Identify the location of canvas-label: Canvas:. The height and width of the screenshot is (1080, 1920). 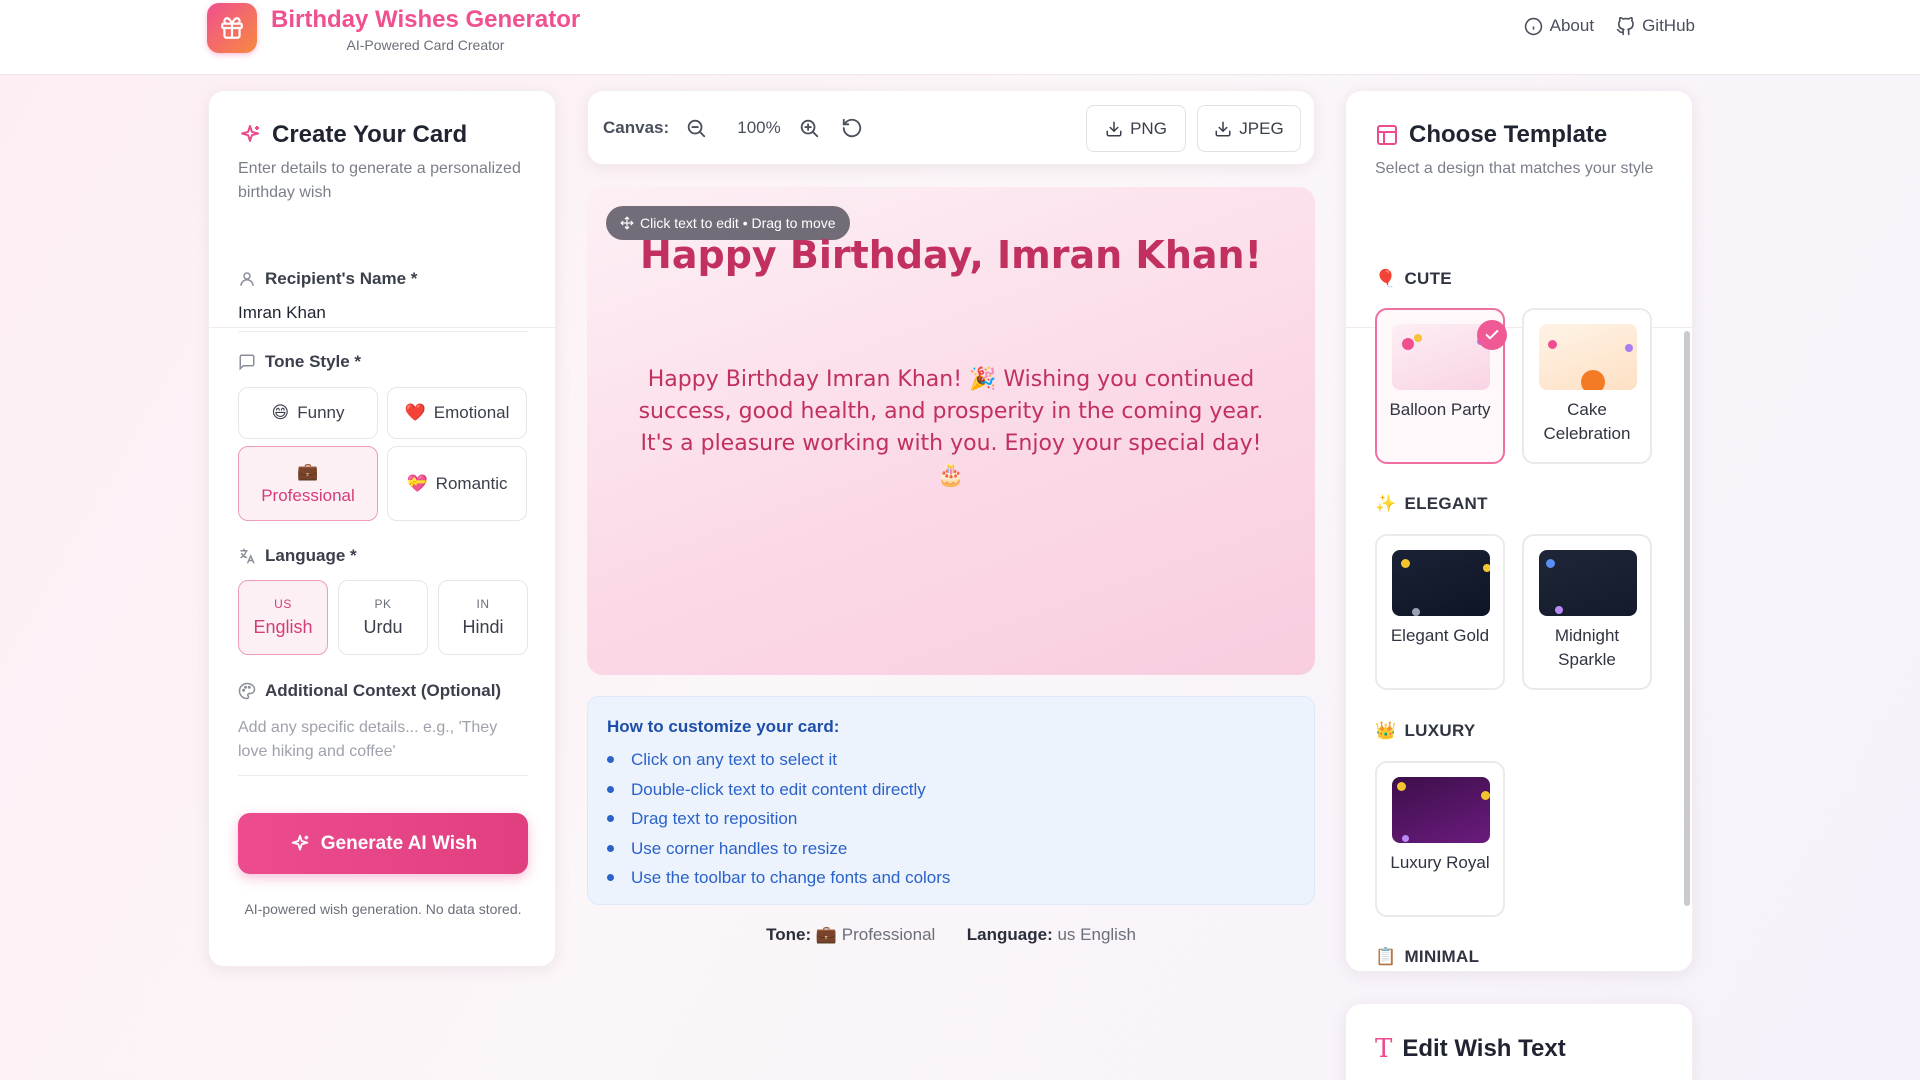
(636, 127).